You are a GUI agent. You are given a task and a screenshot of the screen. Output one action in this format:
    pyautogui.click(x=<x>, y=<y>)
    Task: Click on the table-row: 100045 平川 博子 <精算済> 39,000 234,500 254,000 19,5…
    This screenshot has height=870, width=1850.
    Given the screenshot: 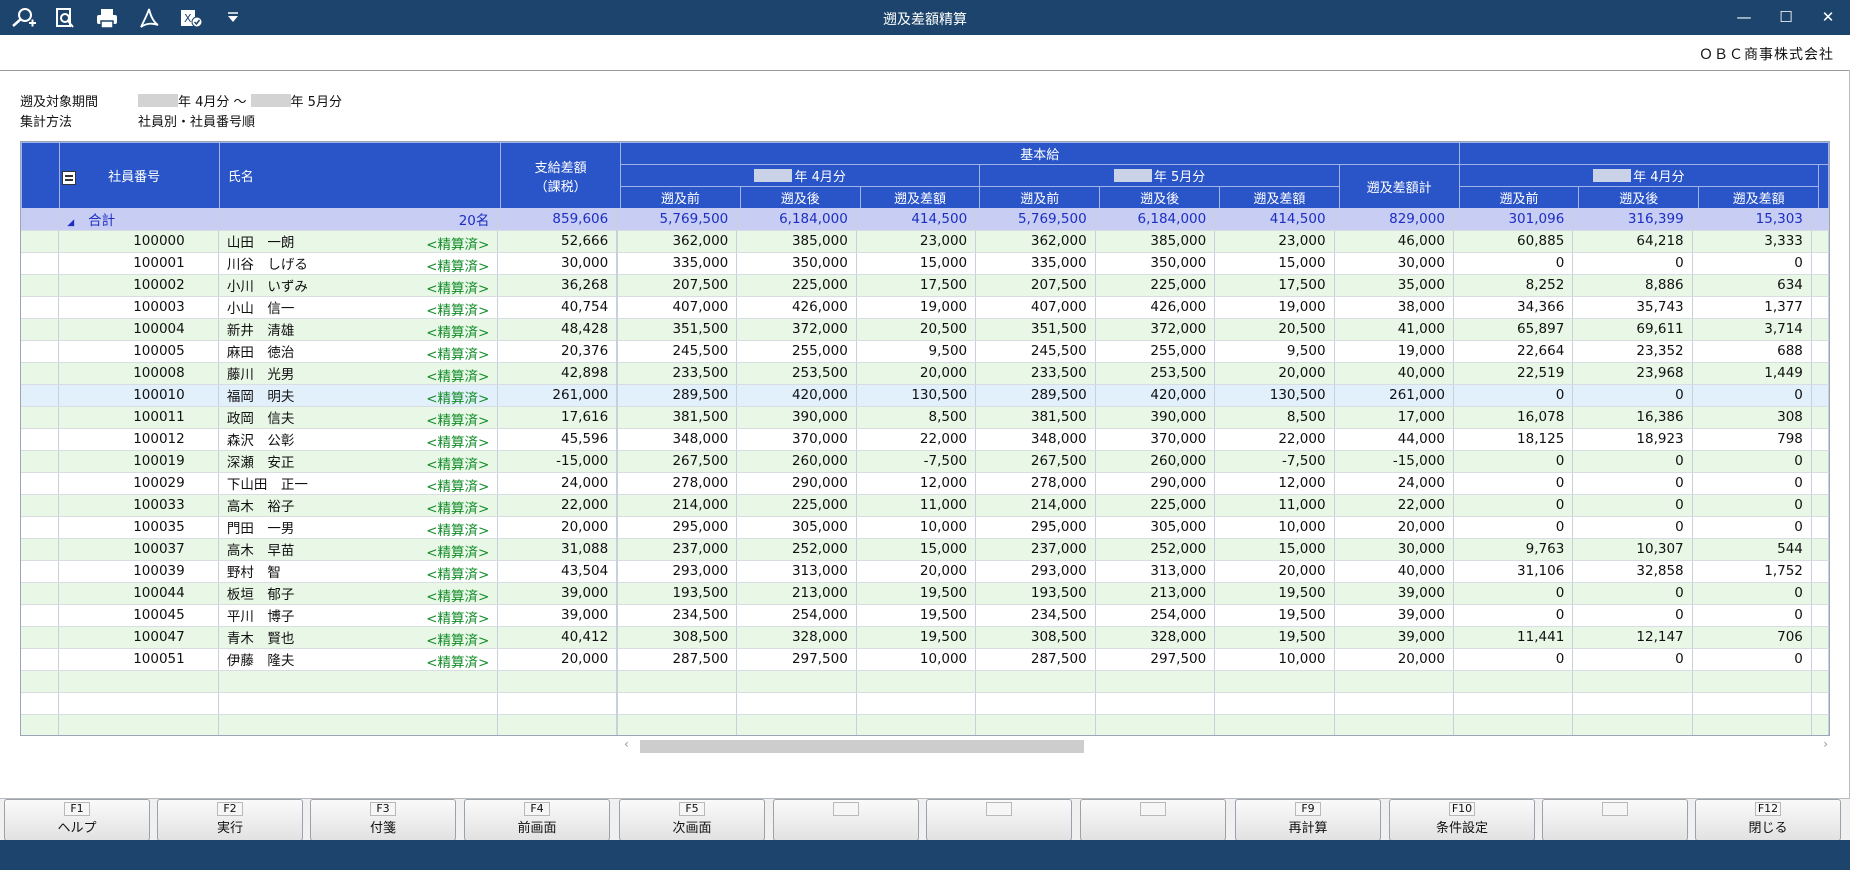 What is the action you would take?
    pyautogui.click(x=925, y=615)
    